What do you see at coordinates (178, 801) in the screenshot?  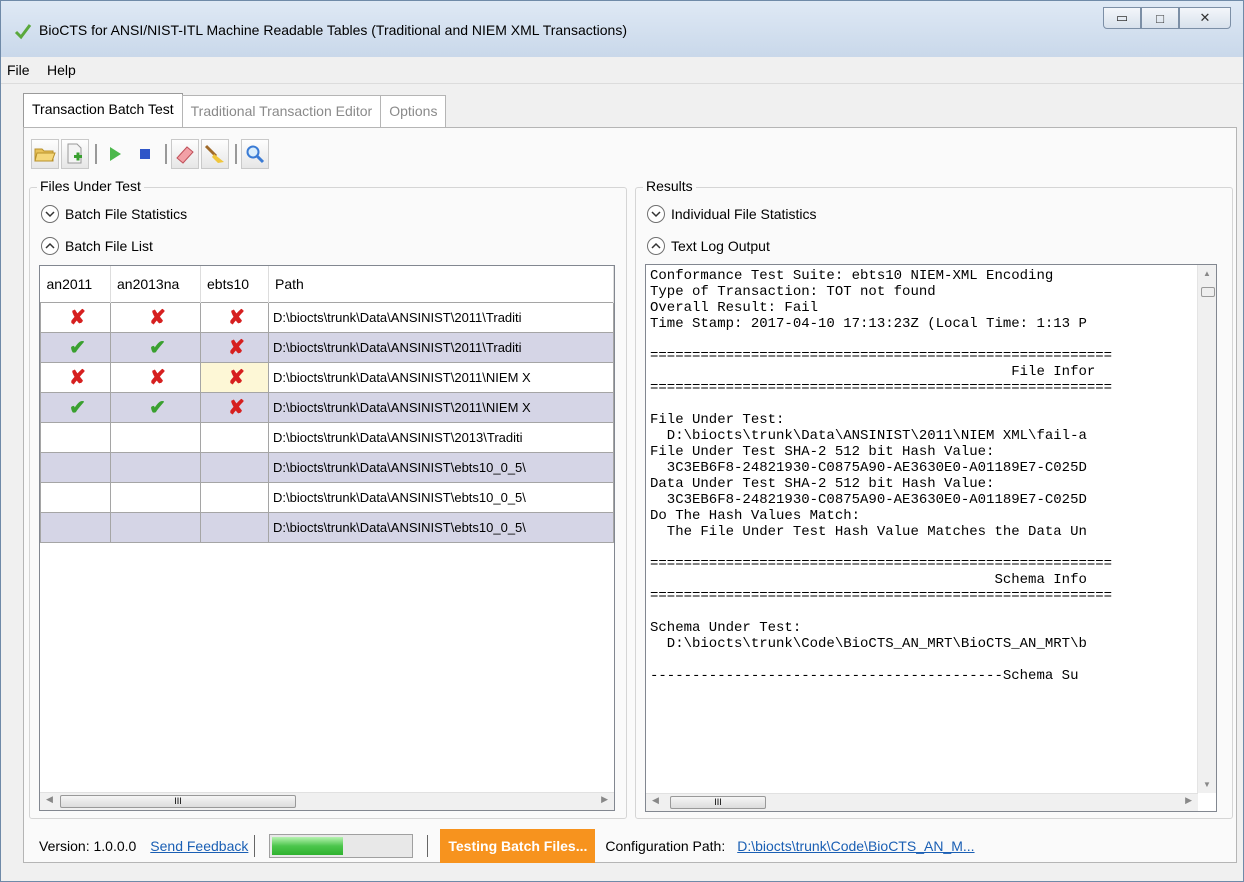 I see `grid-scroll-thumb: III` at bounding box center [178, 801].